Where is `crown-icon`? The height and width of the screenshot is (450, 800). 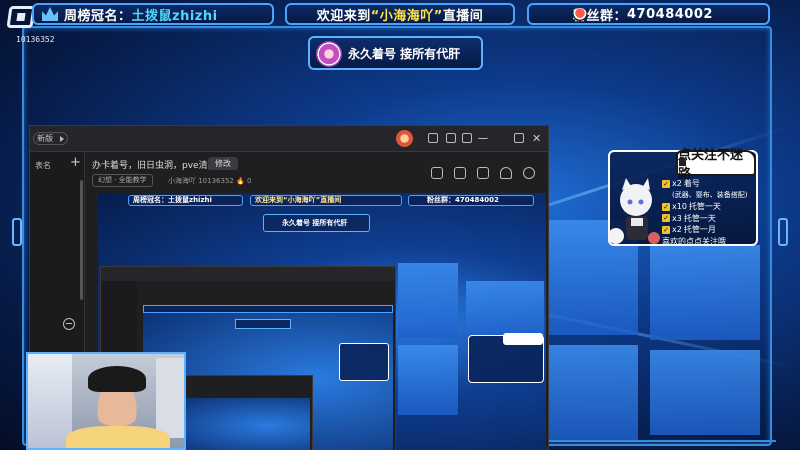 crown-icon is located at coordinates (50, 14).